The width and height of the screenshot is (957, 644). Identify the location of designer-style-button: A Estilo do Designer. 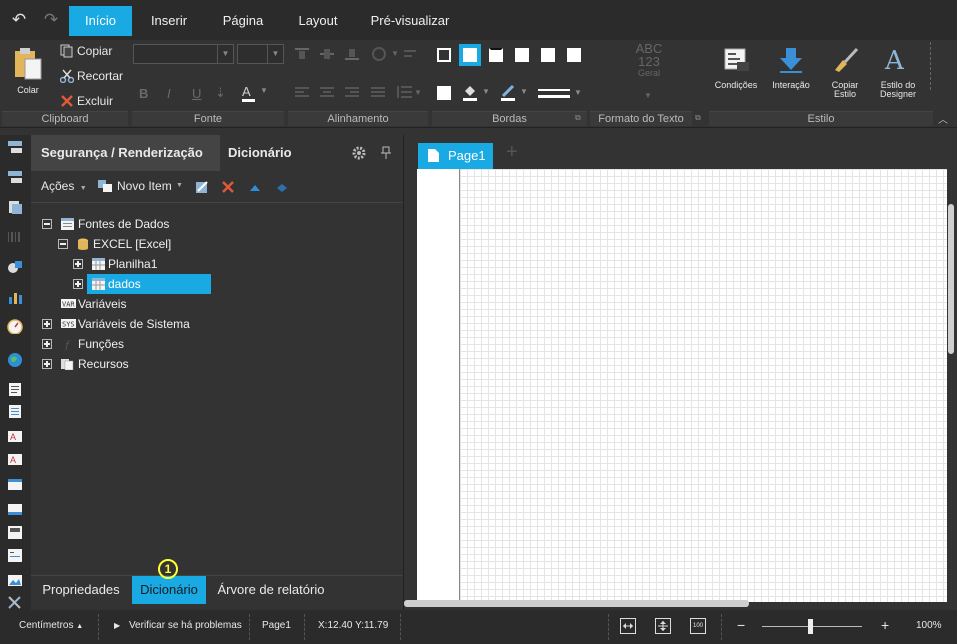
(898, 74).